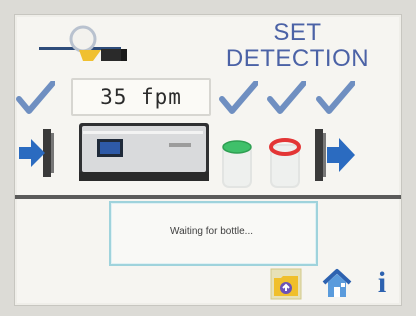  I want to click on info-icon: i, so click(382, 282).